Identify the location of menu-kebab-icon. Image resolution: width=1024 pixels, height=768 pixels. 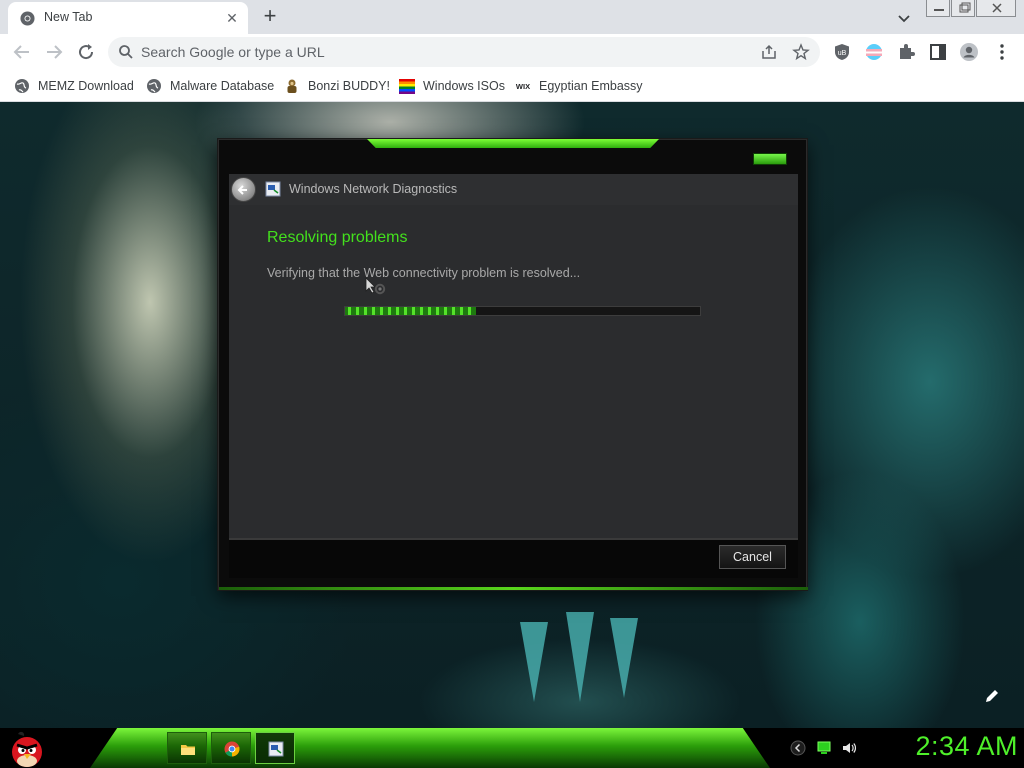
(1002, 52).